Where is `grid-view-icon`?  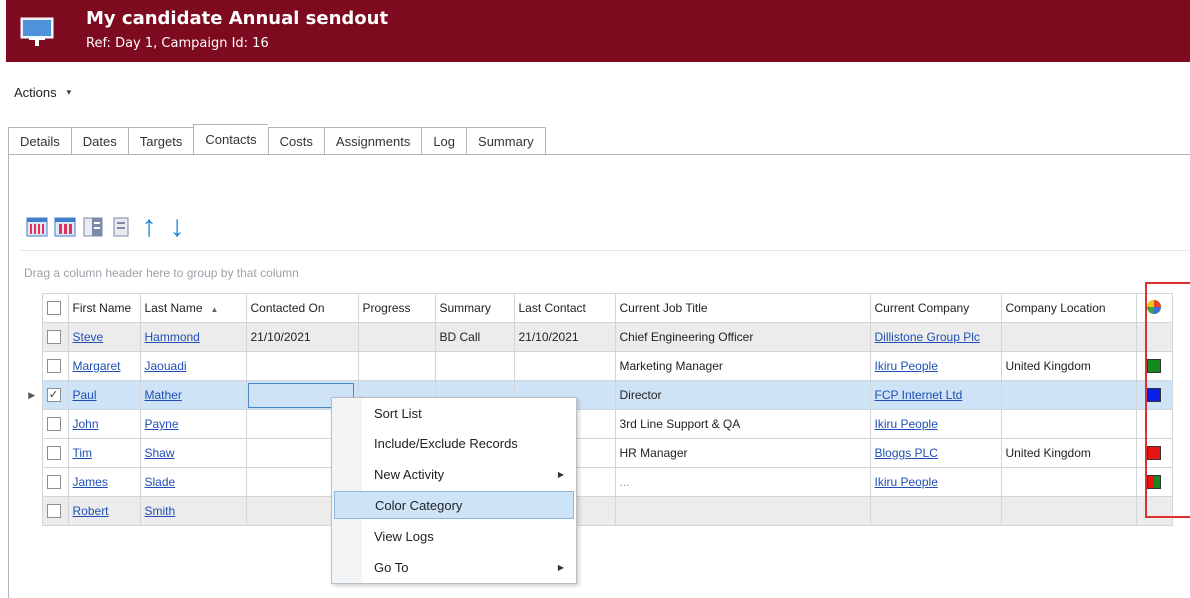 grid-view-icon is located at coordinates (37, 227).